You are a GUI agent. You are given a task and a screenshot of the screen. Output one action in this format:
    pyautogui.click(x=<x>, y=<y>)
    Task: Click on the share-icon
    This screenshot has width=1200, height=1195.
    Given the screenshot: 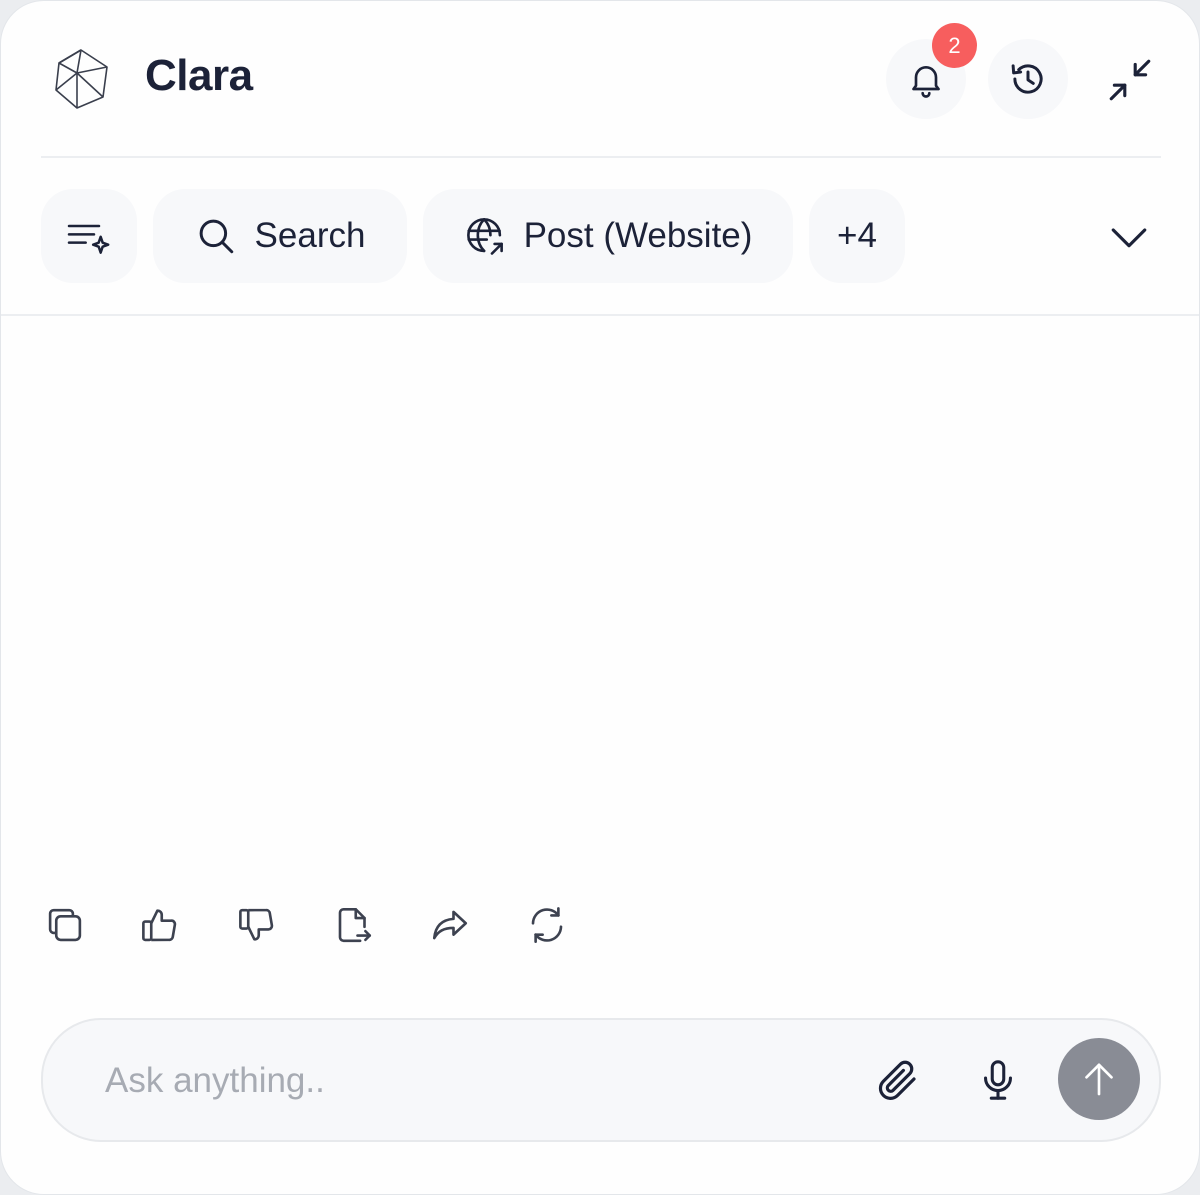 What is the action you would take?
    pyautogui.click(x=450, y=925)
    